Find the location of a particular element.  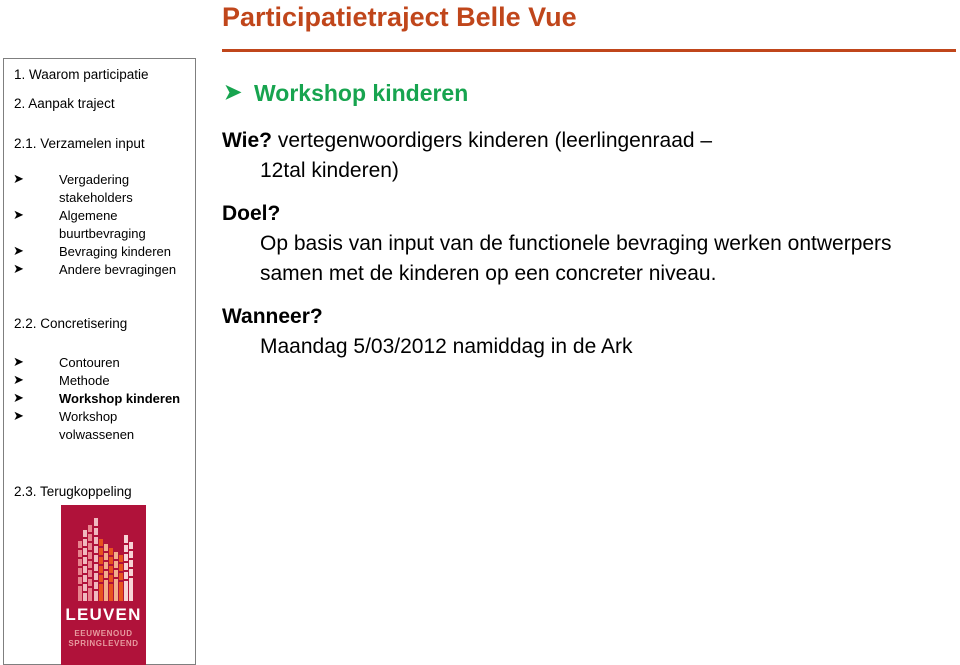

list-item: ➤ Andere bevragingen is located at coordinates (99, 270).